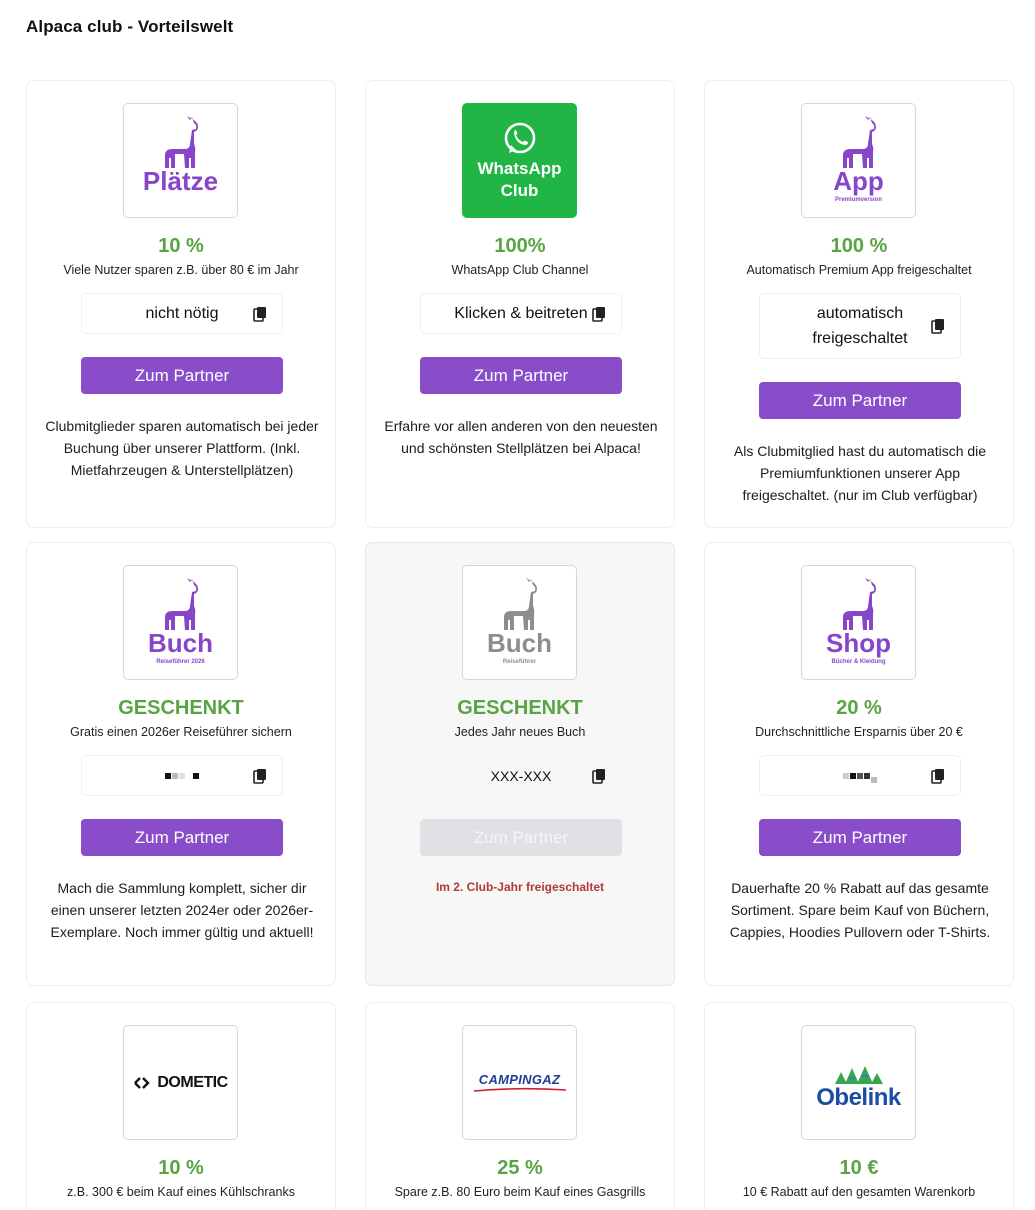 The height and width of the screenshot is (1210, 1035). I want to click on plaetze-logo: Plätze, so click(180, 160).